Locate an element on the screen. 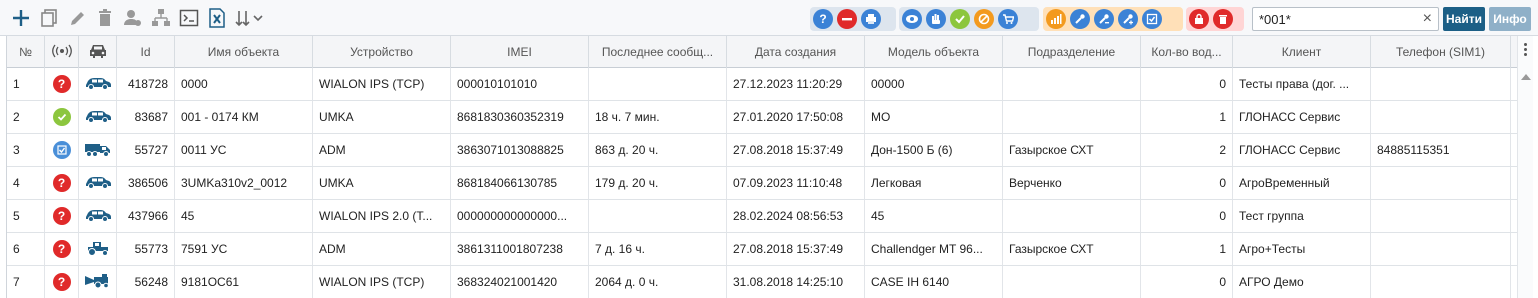 This screenshot has width=1538, height=298. cart-icon is located at coordinates (1008, 19).